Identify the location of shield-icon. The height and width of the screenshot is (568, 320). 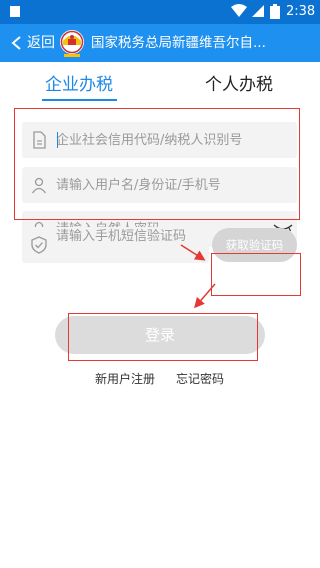
(39, 245).